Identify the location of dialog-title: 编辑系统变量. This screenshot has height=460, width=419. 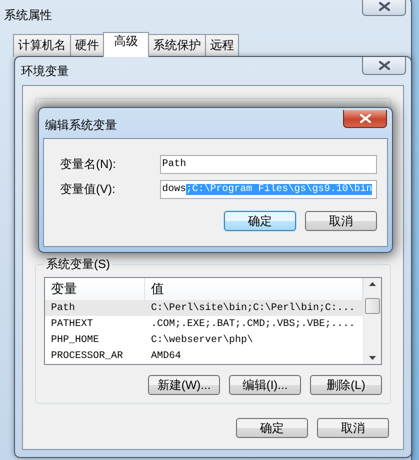
(81, 125).